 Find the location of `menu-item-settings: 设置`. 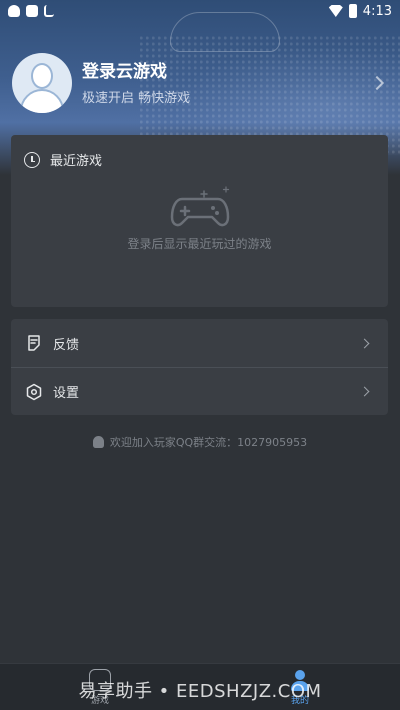

menu-item-settings: 设置 is located at coordinates (199, 391).